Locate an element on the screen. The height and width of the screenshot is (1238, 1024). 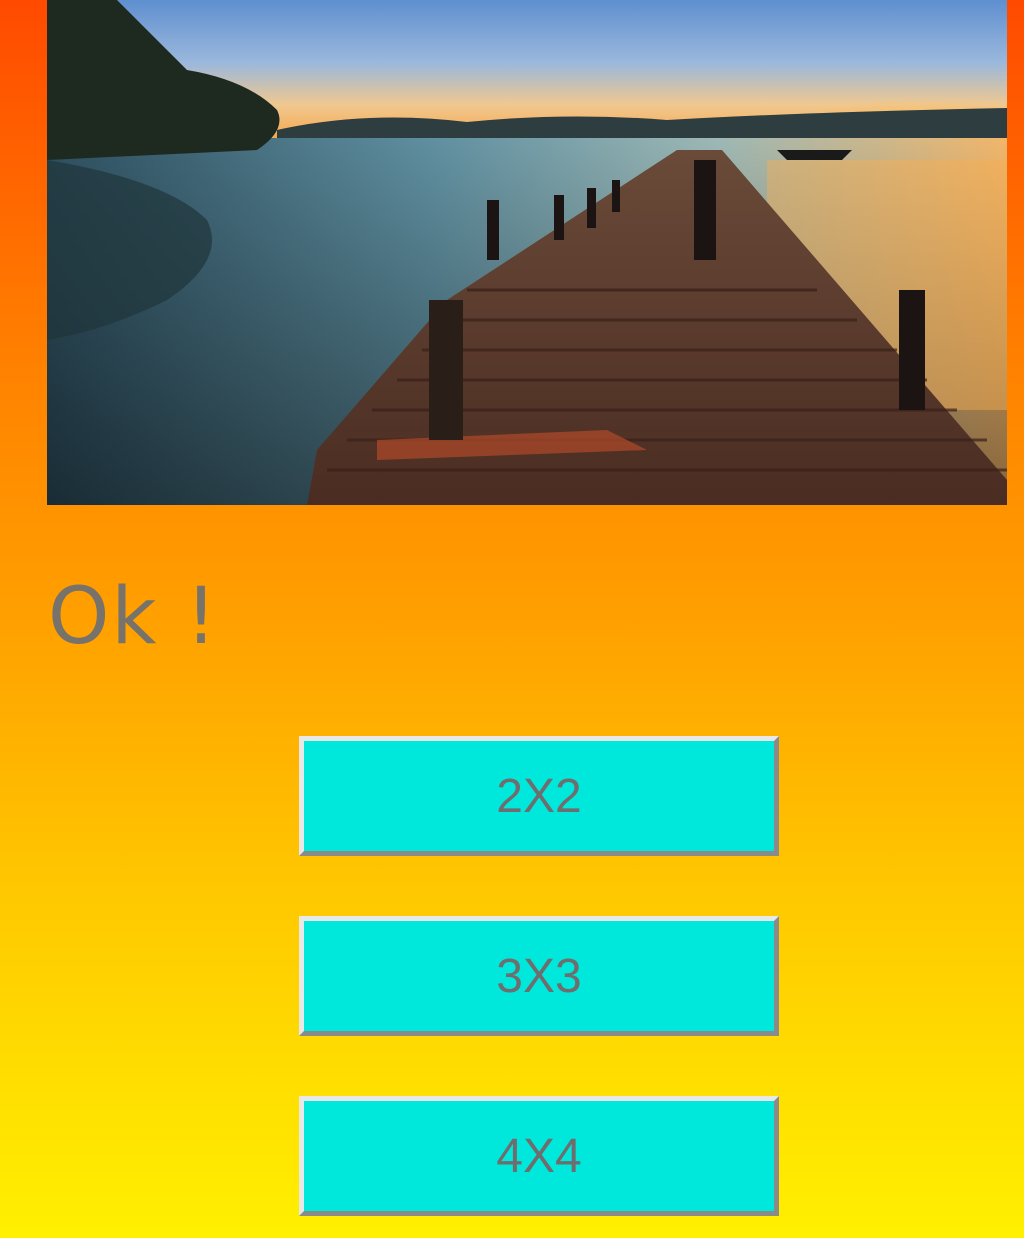
grid-3x3-button: 3X3 is located at coordinates (539, 976).